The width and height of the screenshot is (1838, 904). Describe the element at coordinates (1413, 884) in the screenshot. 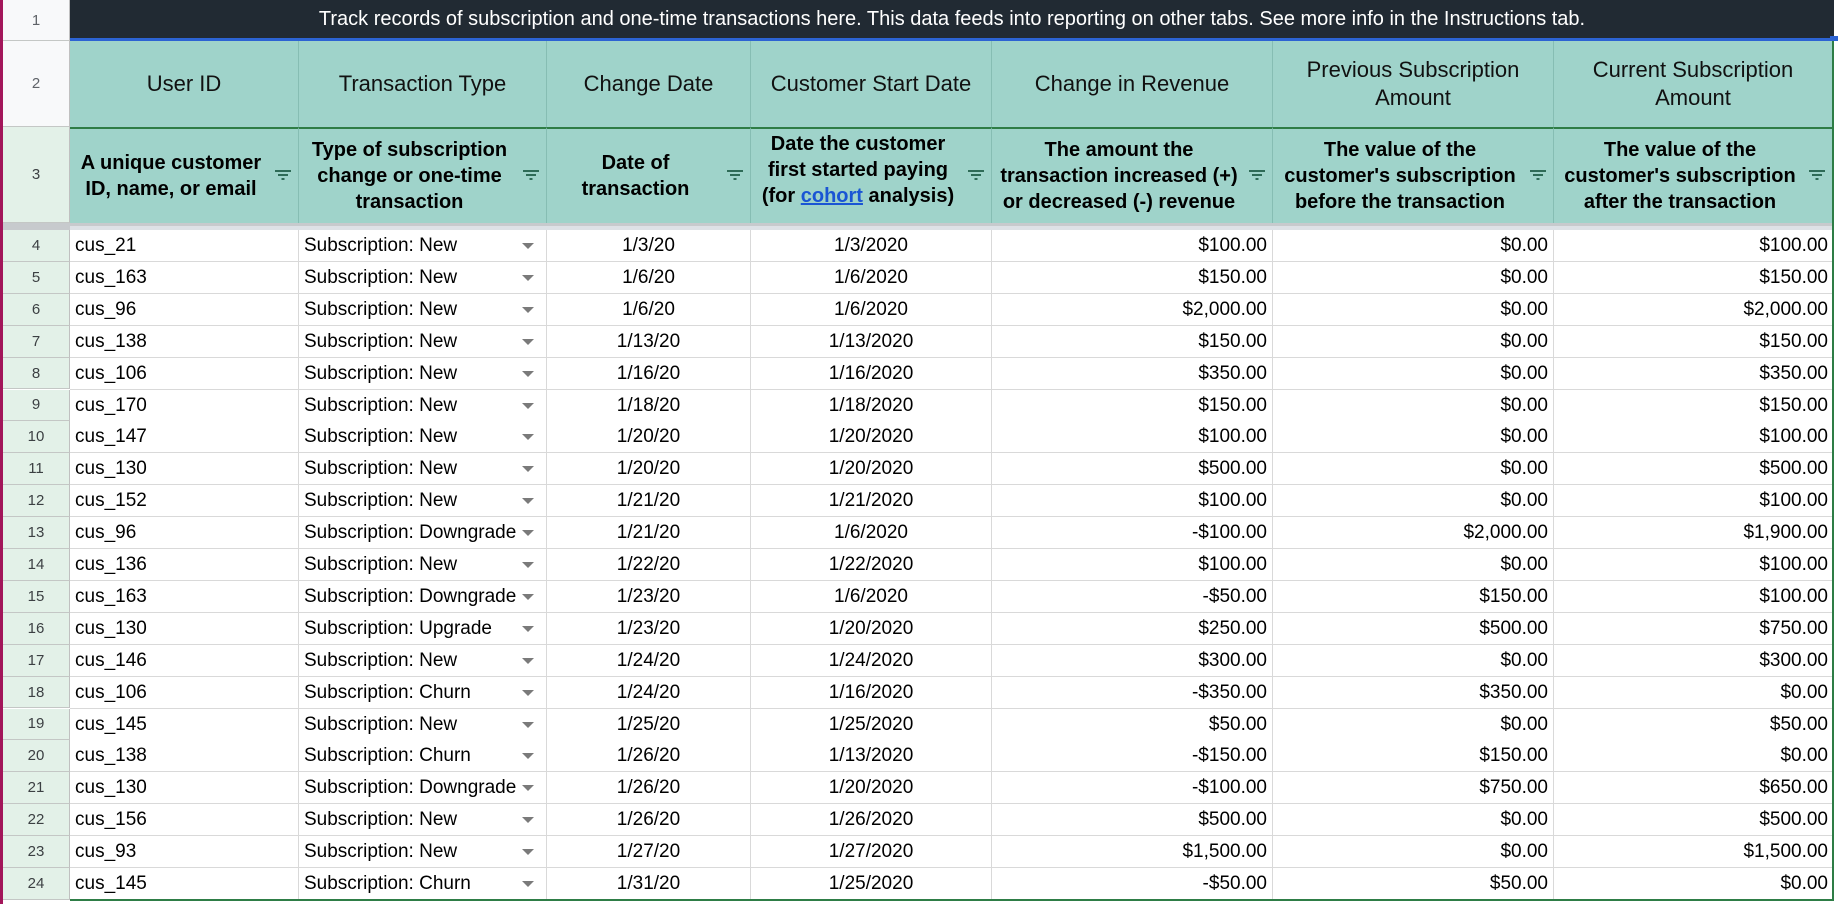

I see `cell-previous-subscription-amount: $50.00` at that location.